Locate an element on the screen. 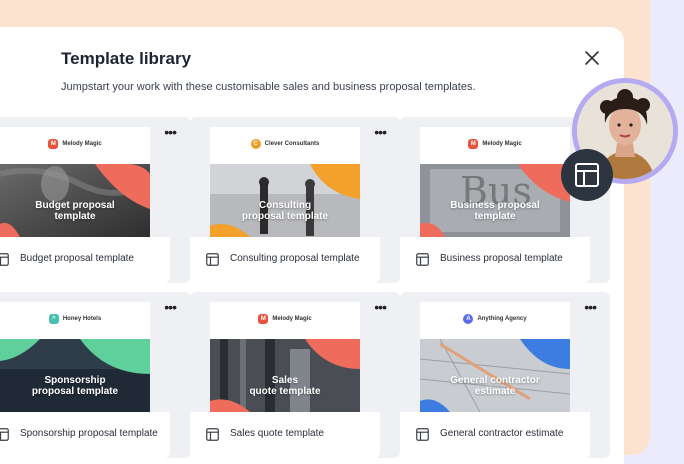 Image resolution: width=684 pixels, height=464 pixels. thumbnail-photo: Budget proposal template is located at coordinates (75, 200).